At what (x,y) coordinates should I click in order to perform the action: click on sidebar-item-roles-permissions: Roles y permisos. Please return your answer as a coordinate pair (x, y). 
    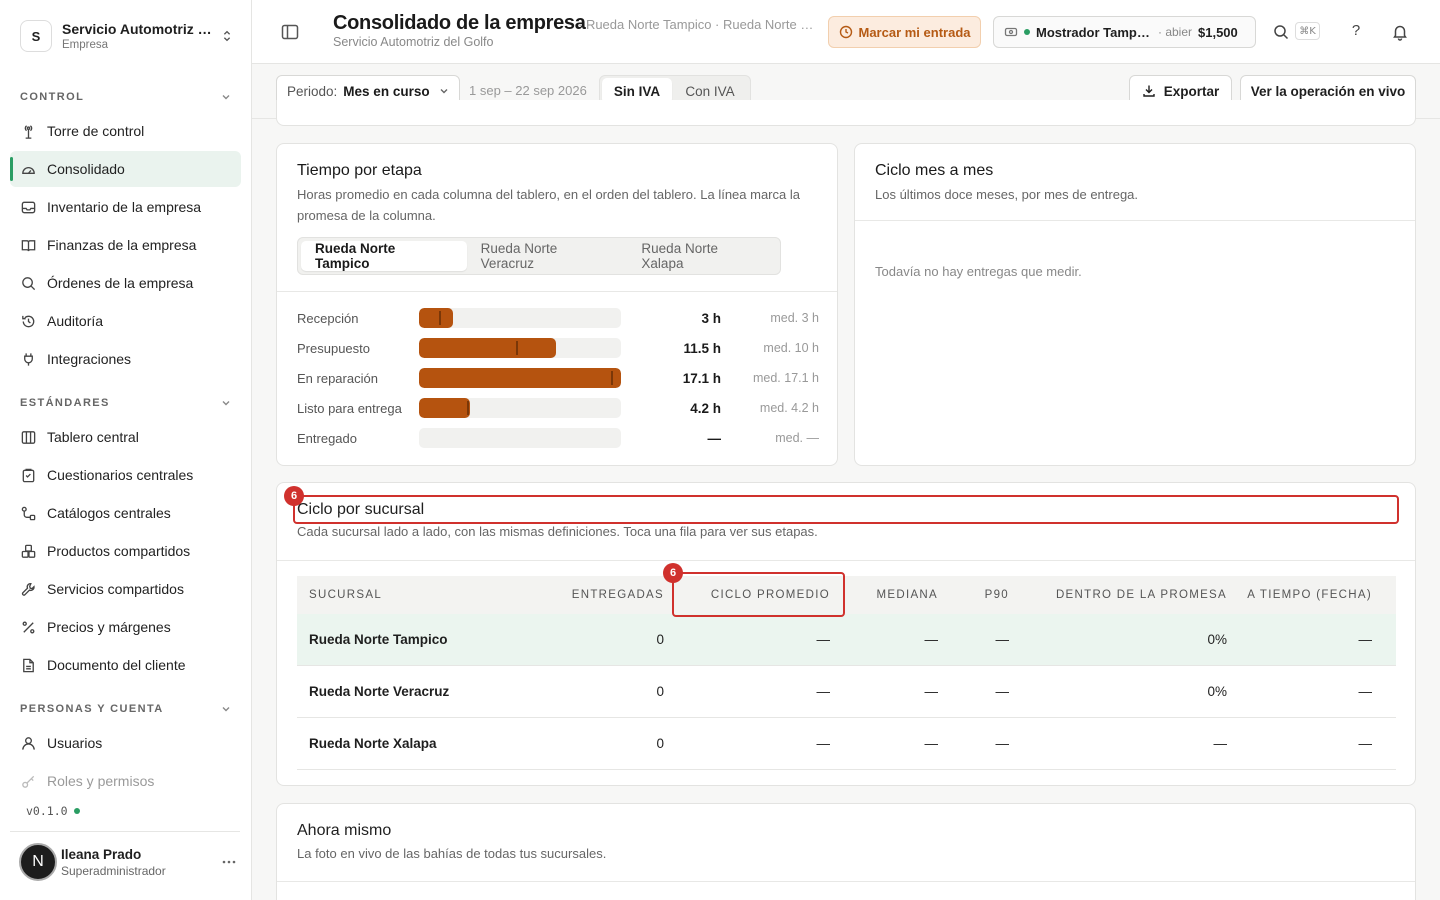
    Looking at the image, I should click on (125, 781).